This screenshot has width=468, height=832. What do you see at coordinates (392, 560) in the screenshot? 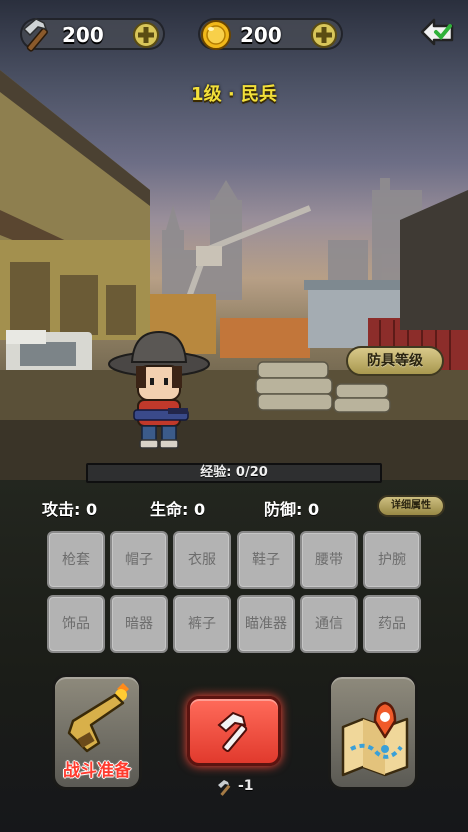
I see `equip-slot-bracer: 护腕` at bounding box center [392, 560].